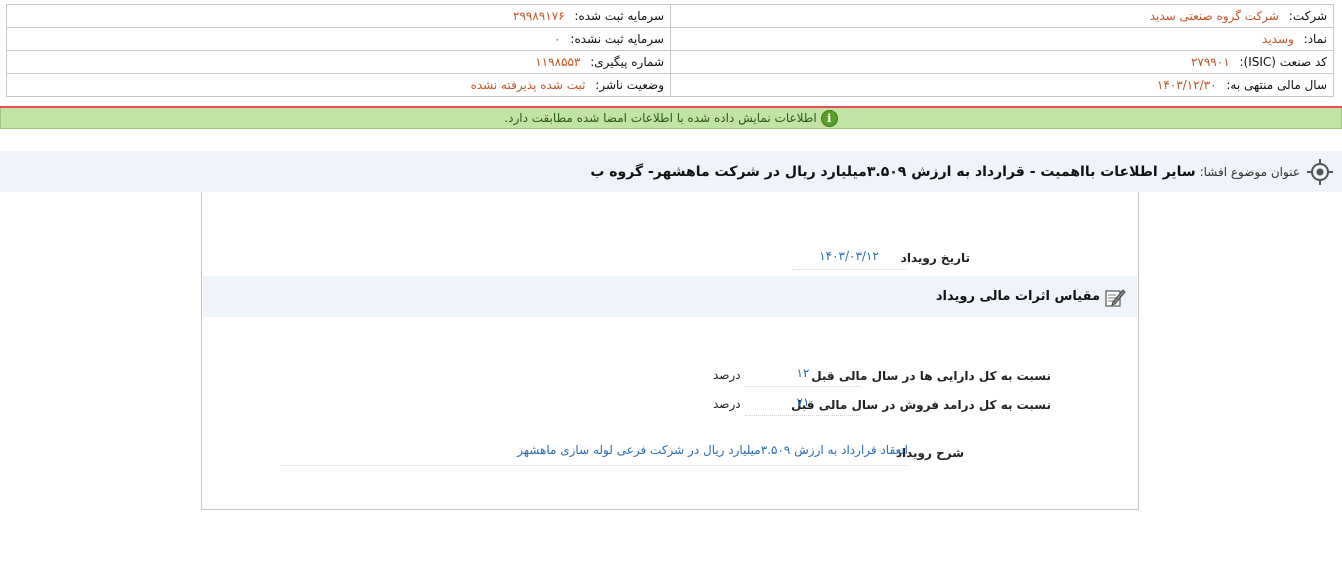 The height and width of the screenshot is (564, 1342). Describe the element at coordinates (1115, 297) in the screenshot. I see `edit-icon` at that location.